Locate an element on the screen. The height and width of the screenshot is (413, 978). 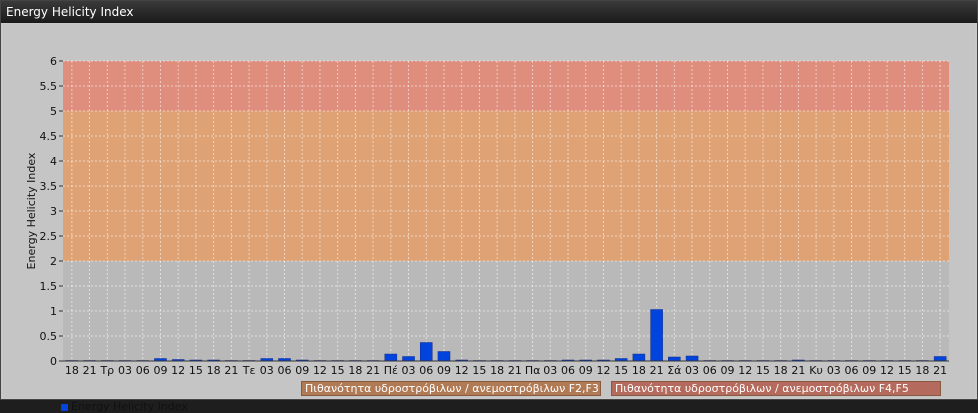
series-legend: Energy Helicity Index is located at coordinates (124, 406).